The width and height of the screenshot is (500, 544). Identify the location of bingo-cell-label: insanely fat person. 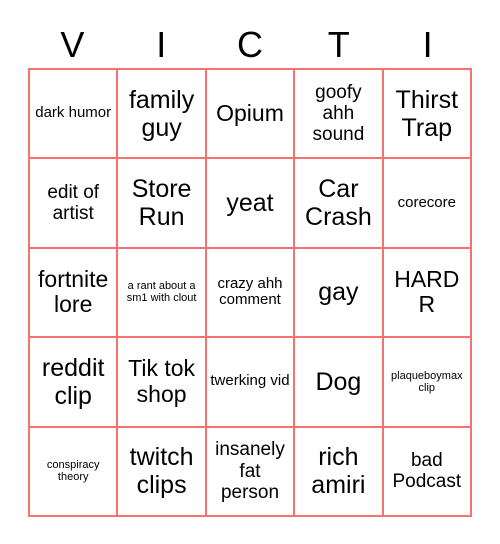
(250, 471).